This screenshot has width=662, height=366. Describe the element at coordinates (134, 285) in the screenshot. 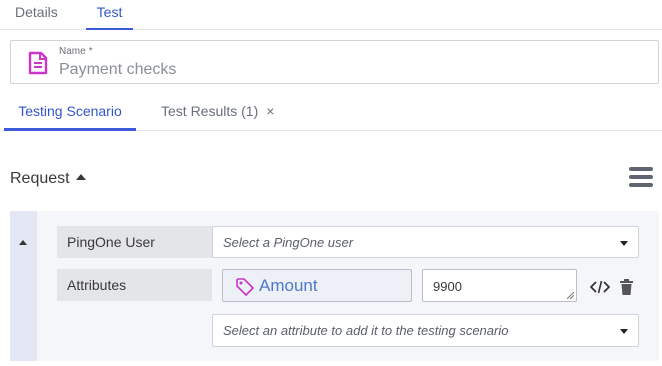

I see `attributes-label: Attributes` at that location.